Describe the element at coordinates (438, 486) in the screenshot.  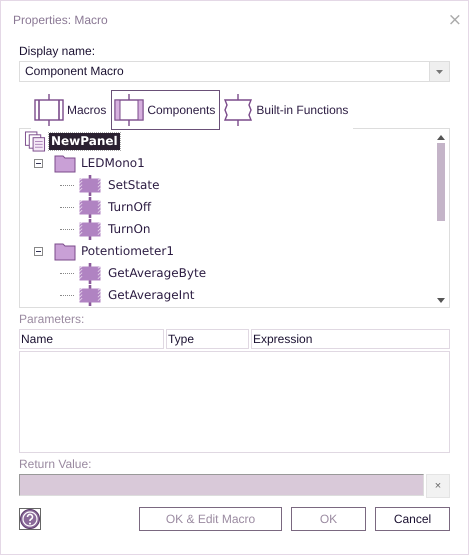
I see `clear-button: ×` at that location.